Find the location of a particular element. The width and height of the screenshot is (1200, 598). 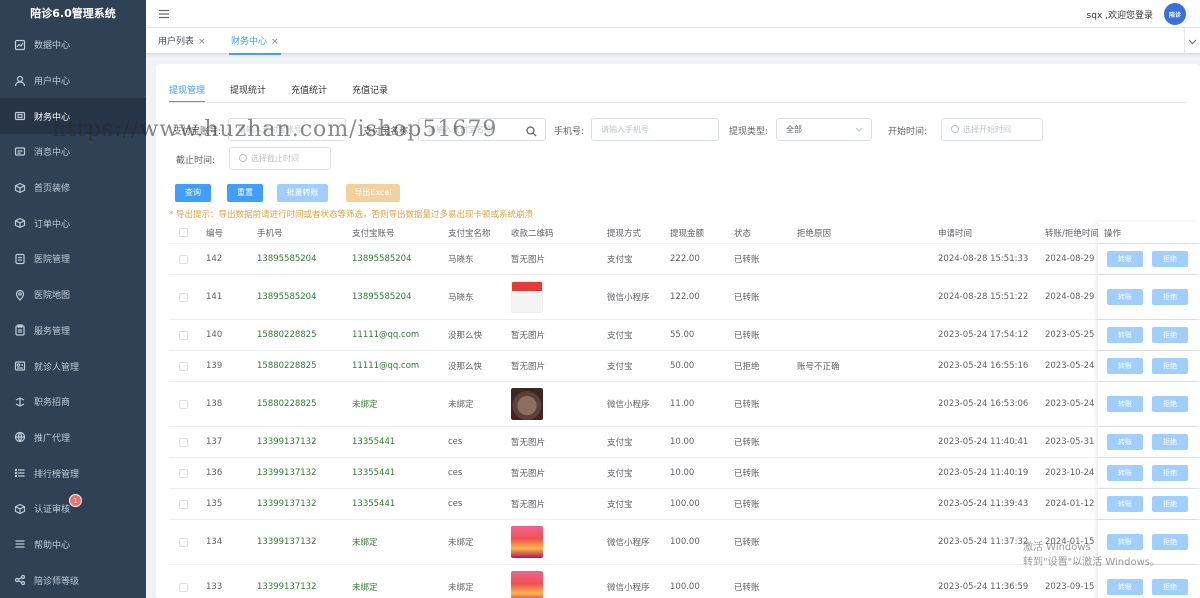

sidebar-item: 陪诊师等级 is located at coordinates (73, 580).